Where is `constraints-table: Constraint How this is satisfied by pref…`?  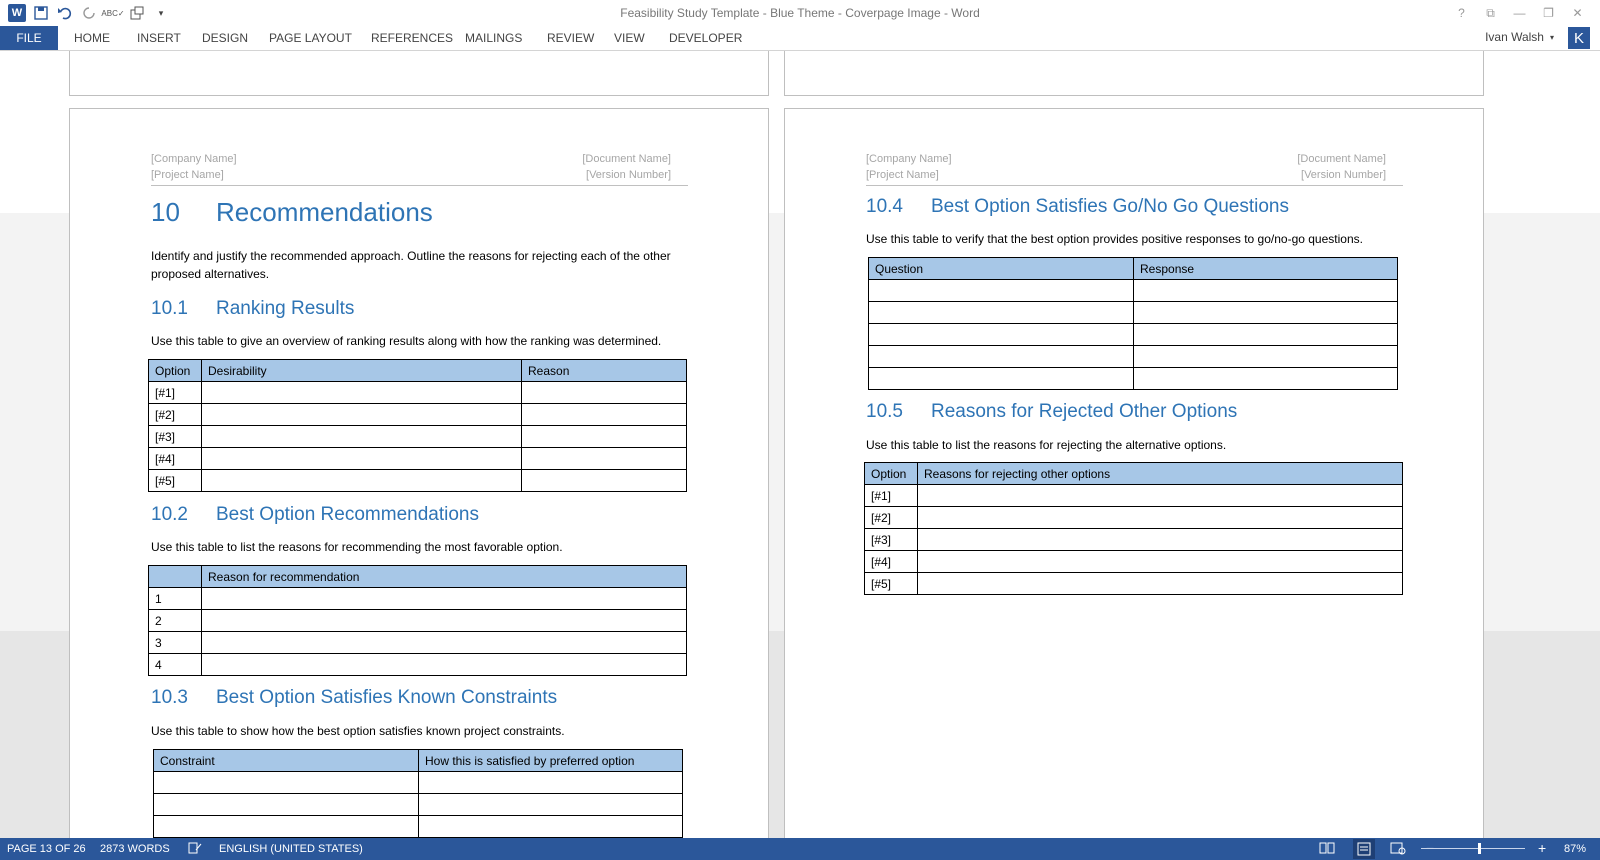
constraints-table: Constraint How this is satisfied by pref… is located at coordinates (418, 793).